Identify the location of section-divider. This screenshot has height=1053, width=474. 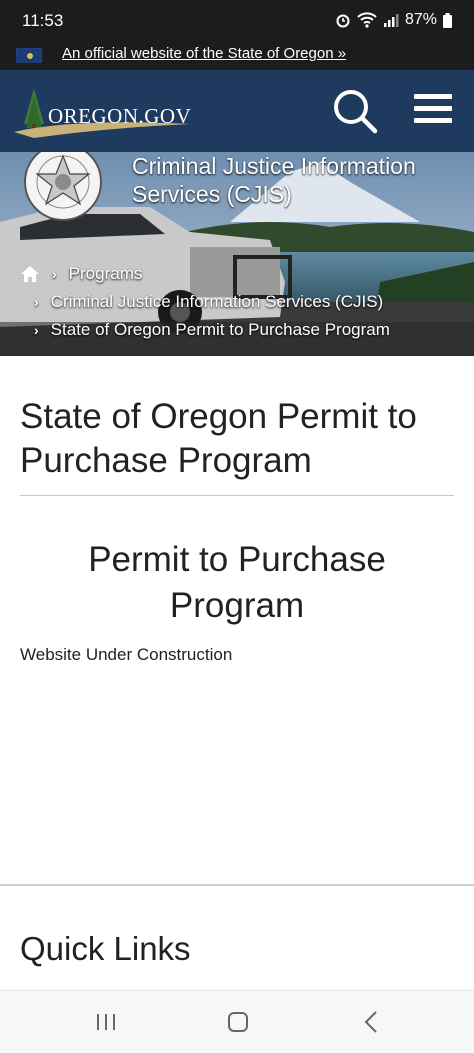
(237, 885).